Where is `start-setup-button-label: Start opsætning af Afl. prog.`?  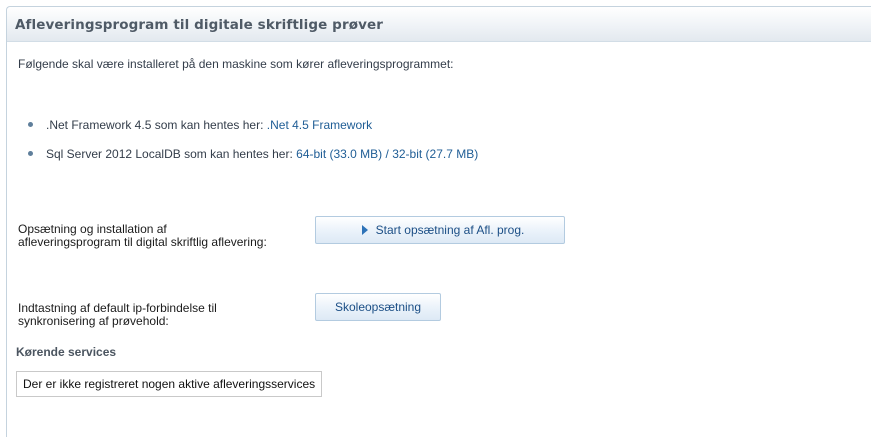 start-setup-button-label: Start opsætning af Afl. prog. is located at coordinates (450, 230).